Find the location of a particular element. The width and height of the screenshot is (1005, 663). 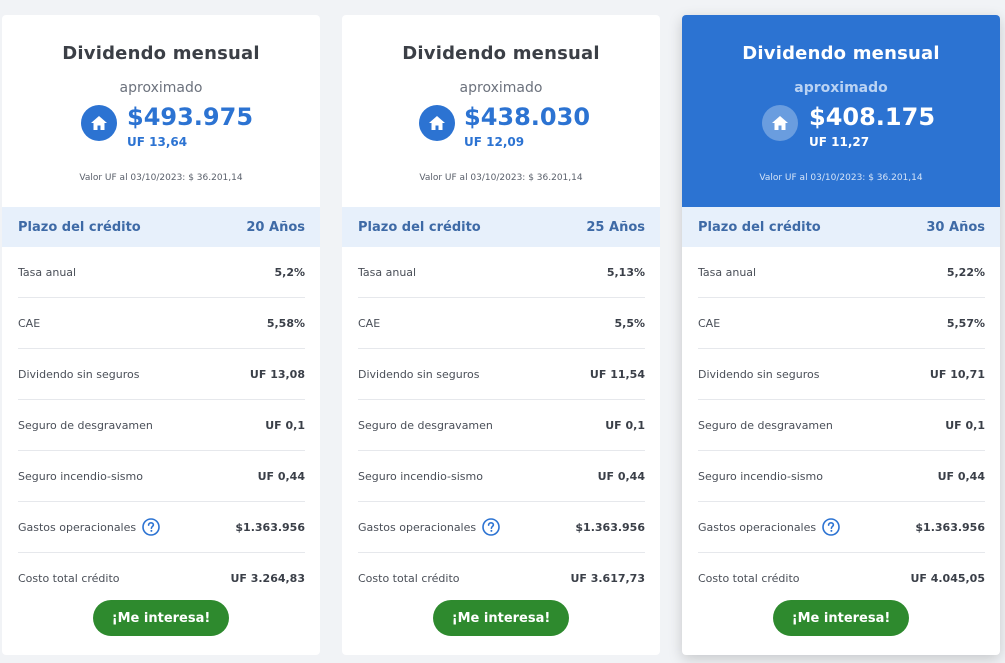

detail-row-cae: CAE 5,58% is located at coordinates (161, 323).